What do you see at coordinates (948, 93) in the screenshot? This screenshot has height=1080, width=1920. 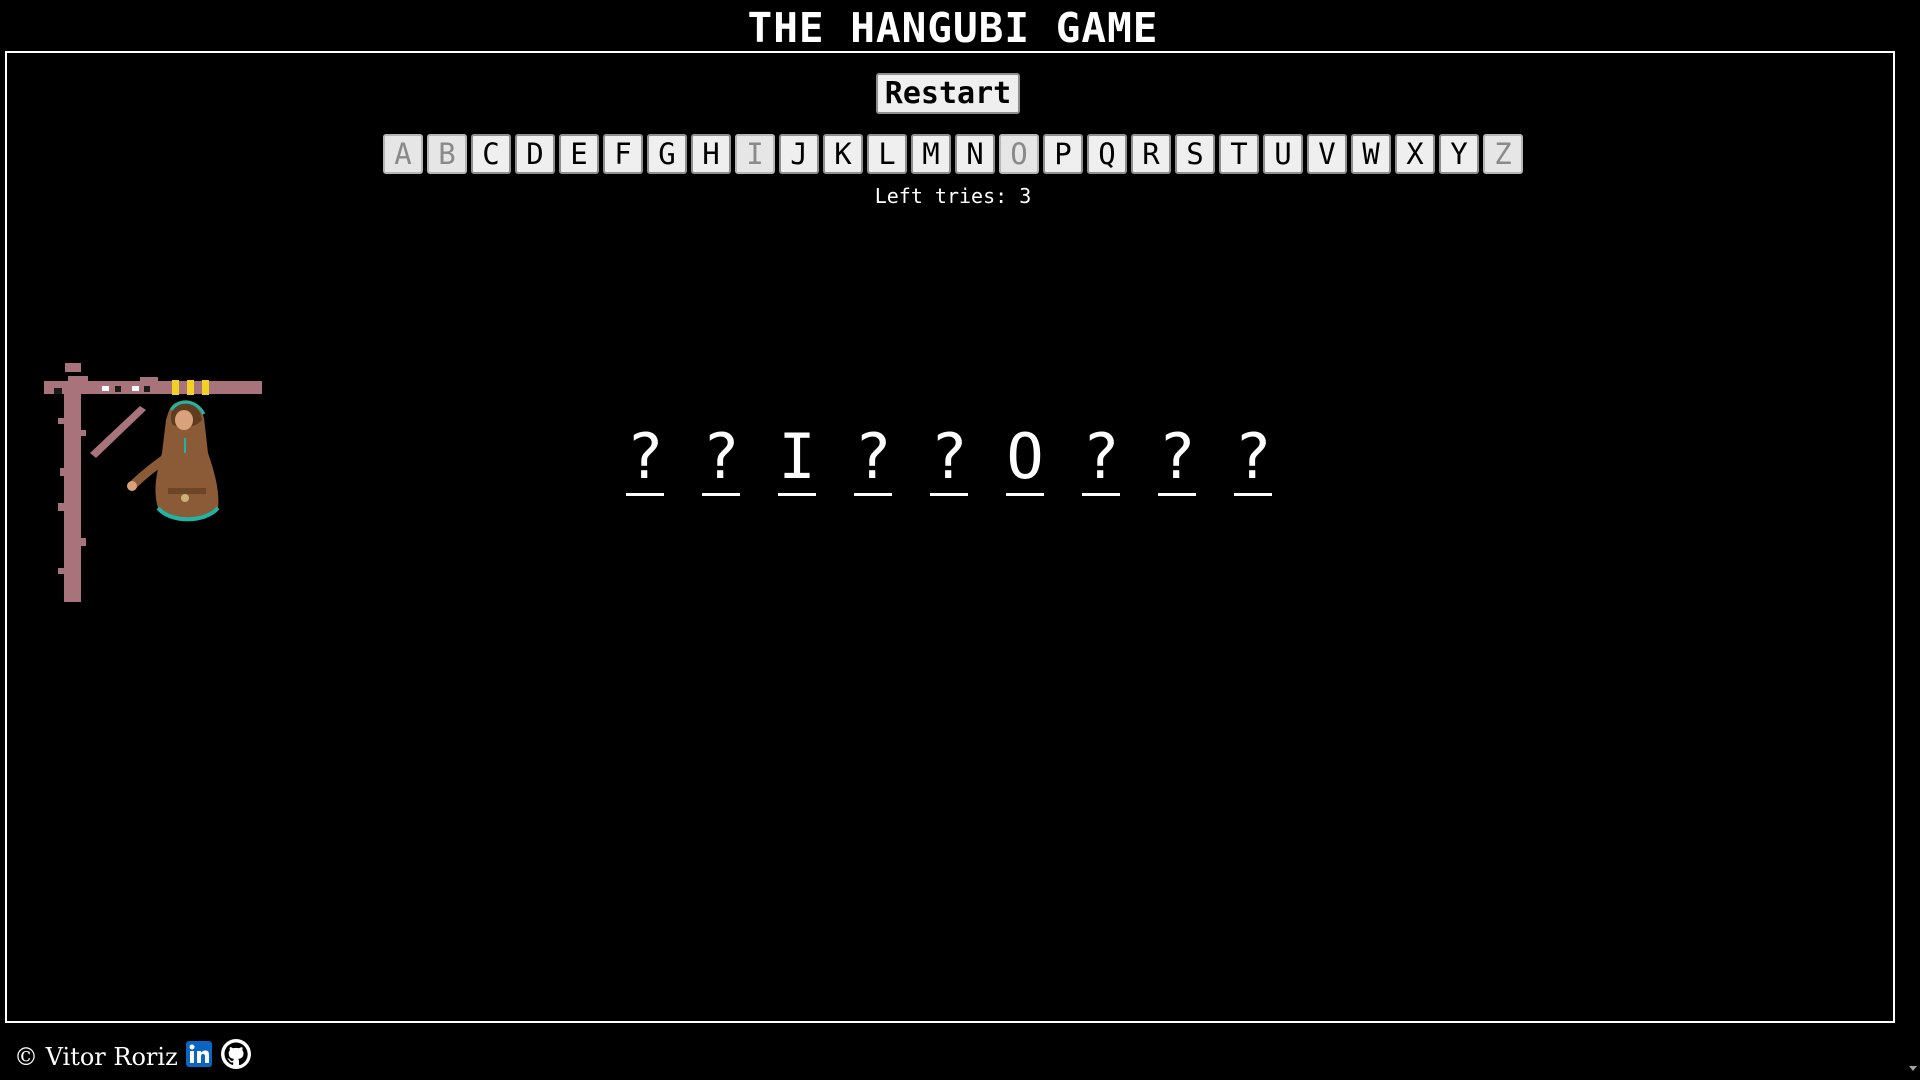 I see `restart-button: Restart` at bounding box center [948, 93].